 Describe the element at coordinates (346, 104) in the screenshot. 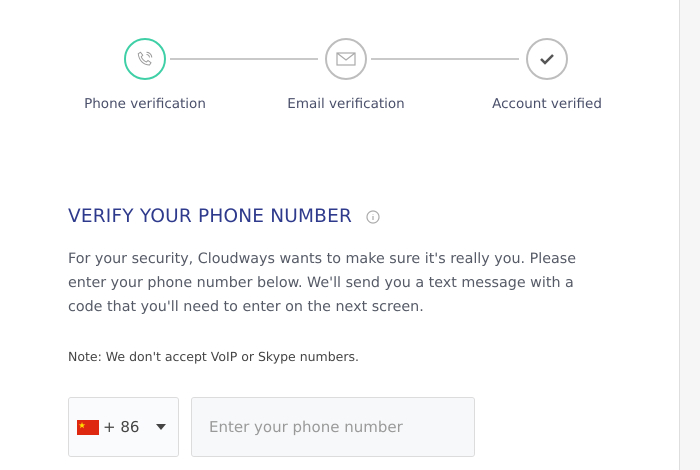

I see `step-label: Email verification` at that location.